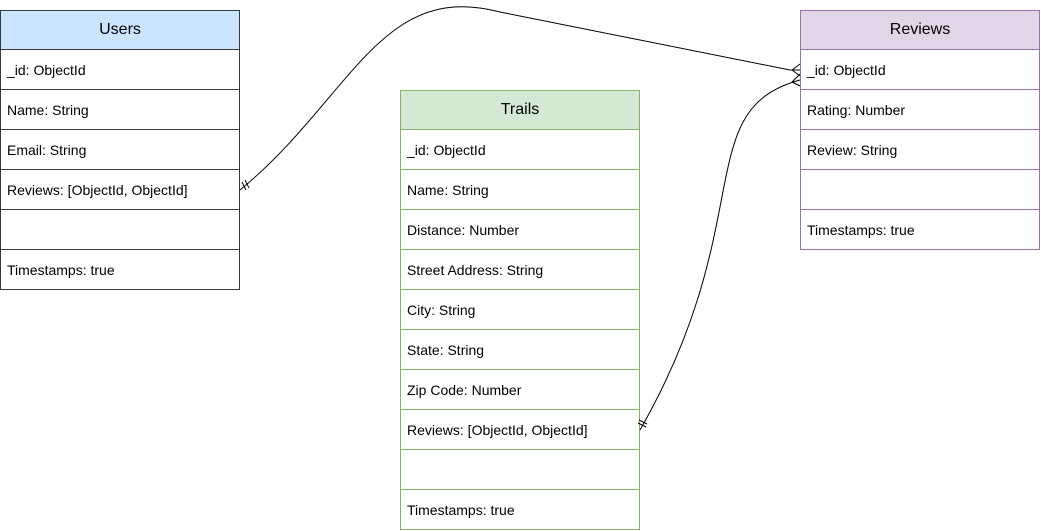 This screenshot has height=531, width=1041. Describe the element at coordinates (920, 110) in the screenshot. I see `reviews-field-rating: Rating: Number` at that location.